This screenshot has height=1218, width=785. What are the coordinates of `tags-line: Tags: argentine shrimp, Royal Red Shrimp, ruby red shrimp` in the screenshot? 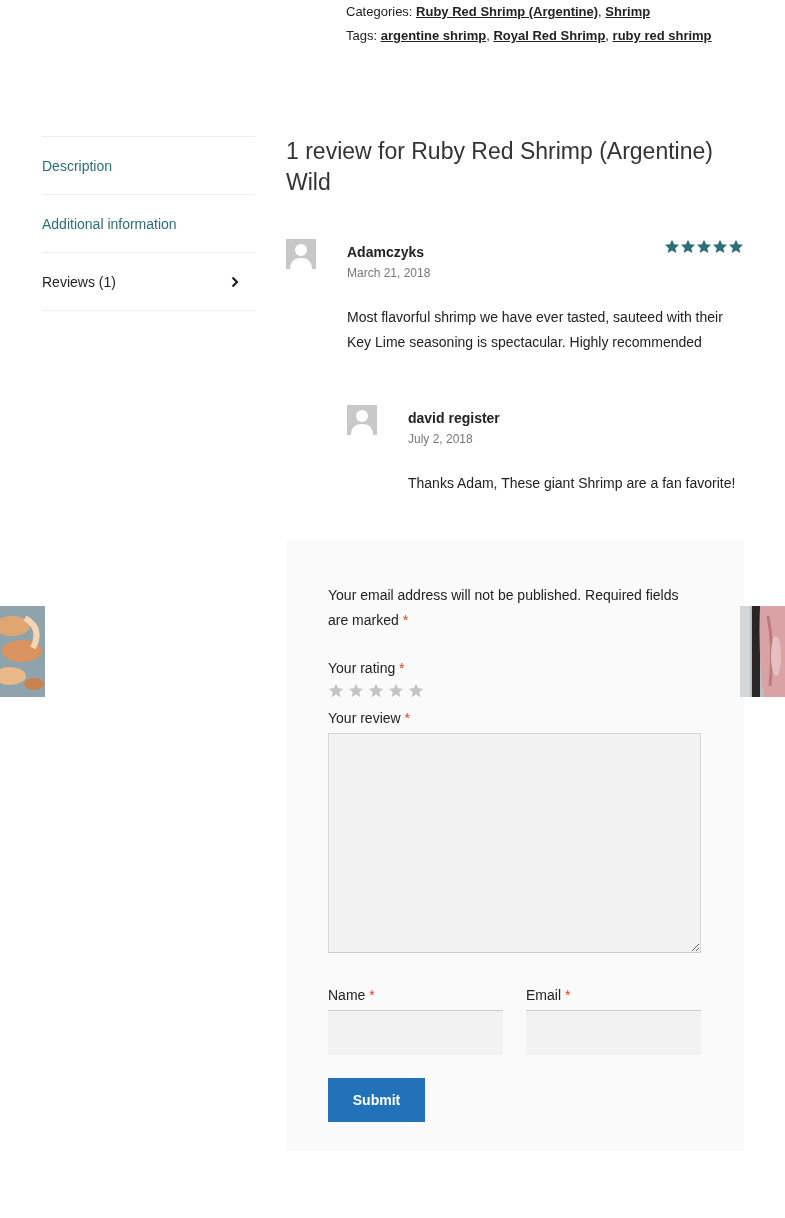 It's located at (529, 36).